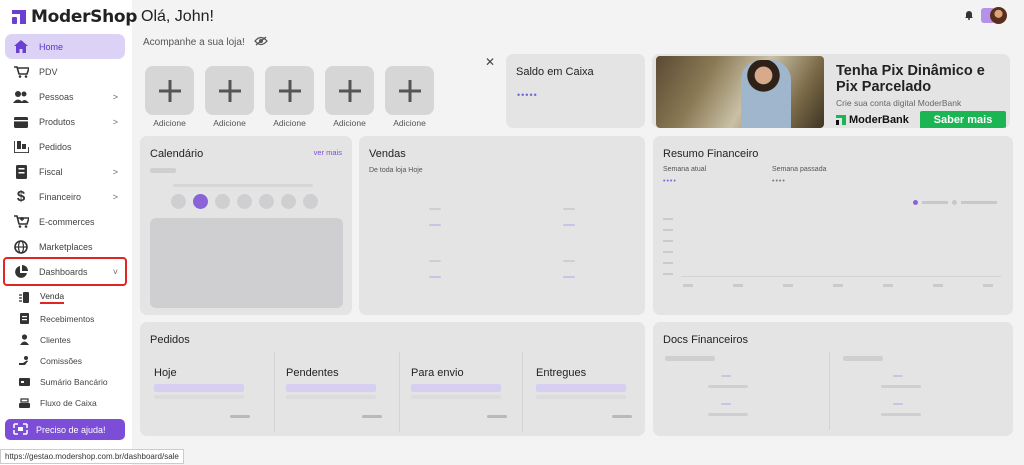  What do you see at coordinates (55, 339) in the screenshot?
I see `sub-item-label: Clientes` at bounding box center [55, 339].